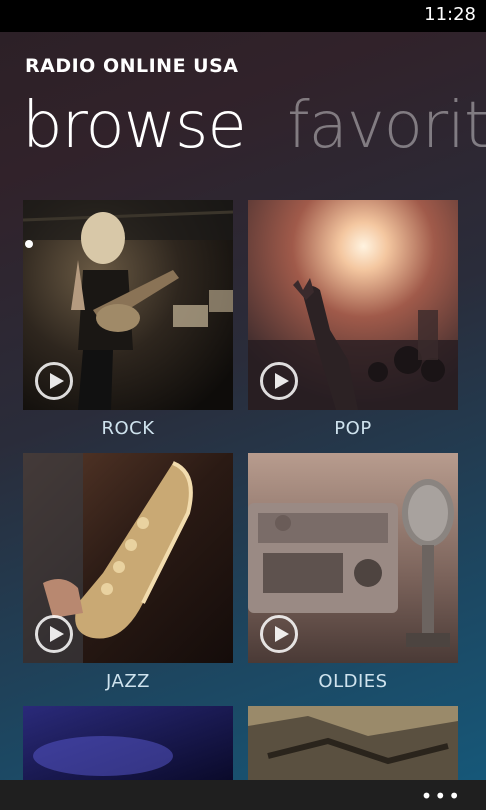 This screenshot has height=810, width=486. What do you see at coordinates (243, 795) in the screenshot?
I see `app-bar: •••` at bounding box center [243, 795].